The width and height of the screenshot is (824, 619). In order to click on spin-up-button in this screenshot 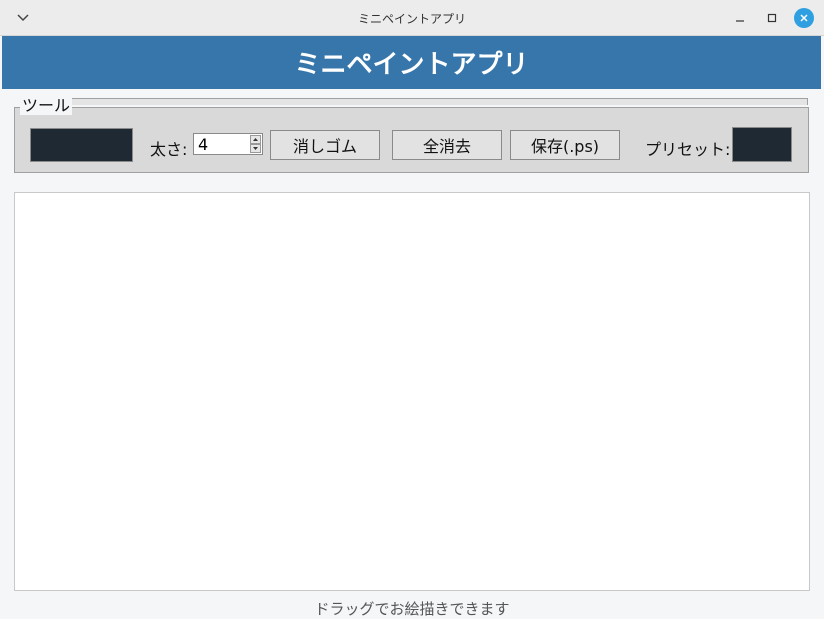, I will do `click(255, 139)`.